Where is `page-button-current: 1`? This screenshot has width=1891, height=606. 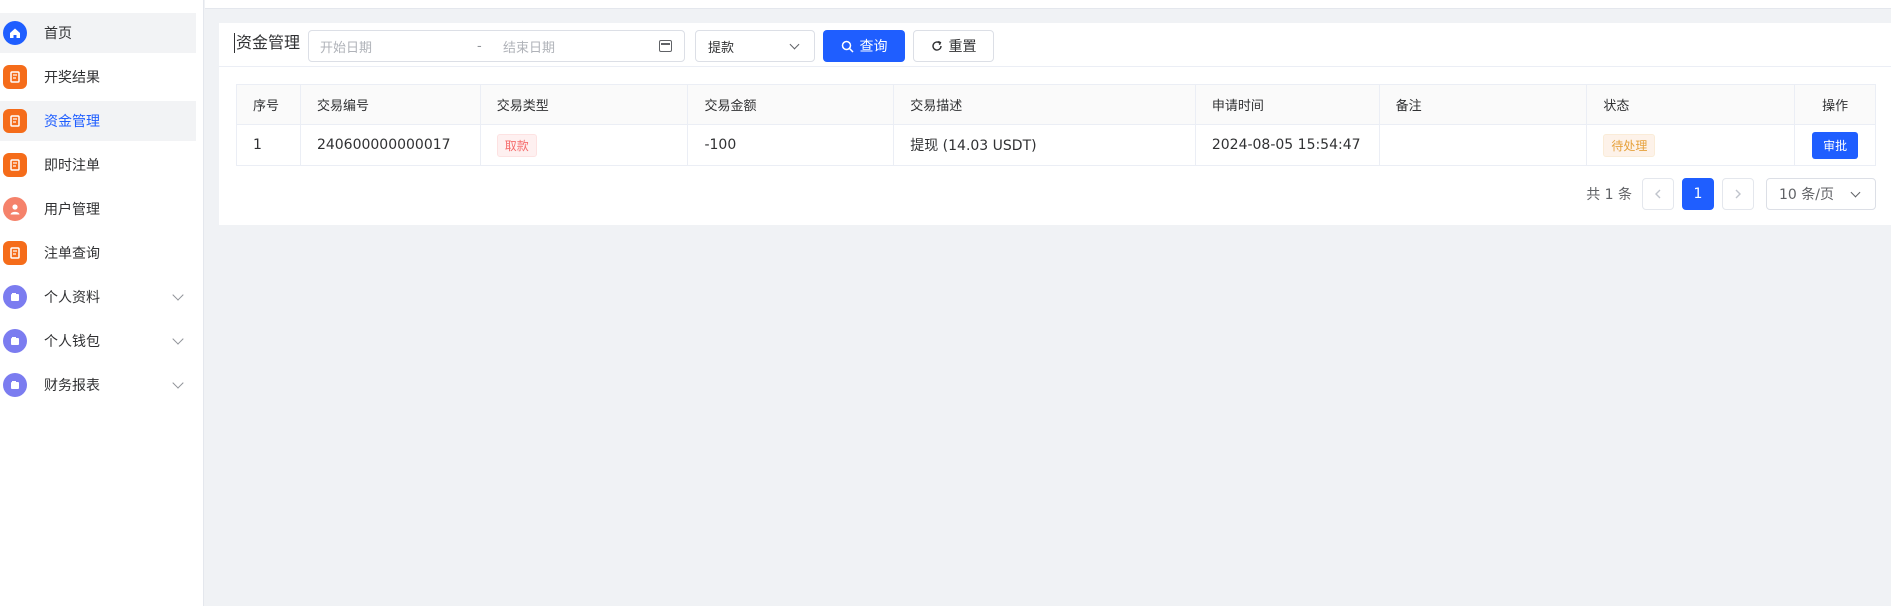 page-button-current: 1 is located at coordinates (1698, 194).